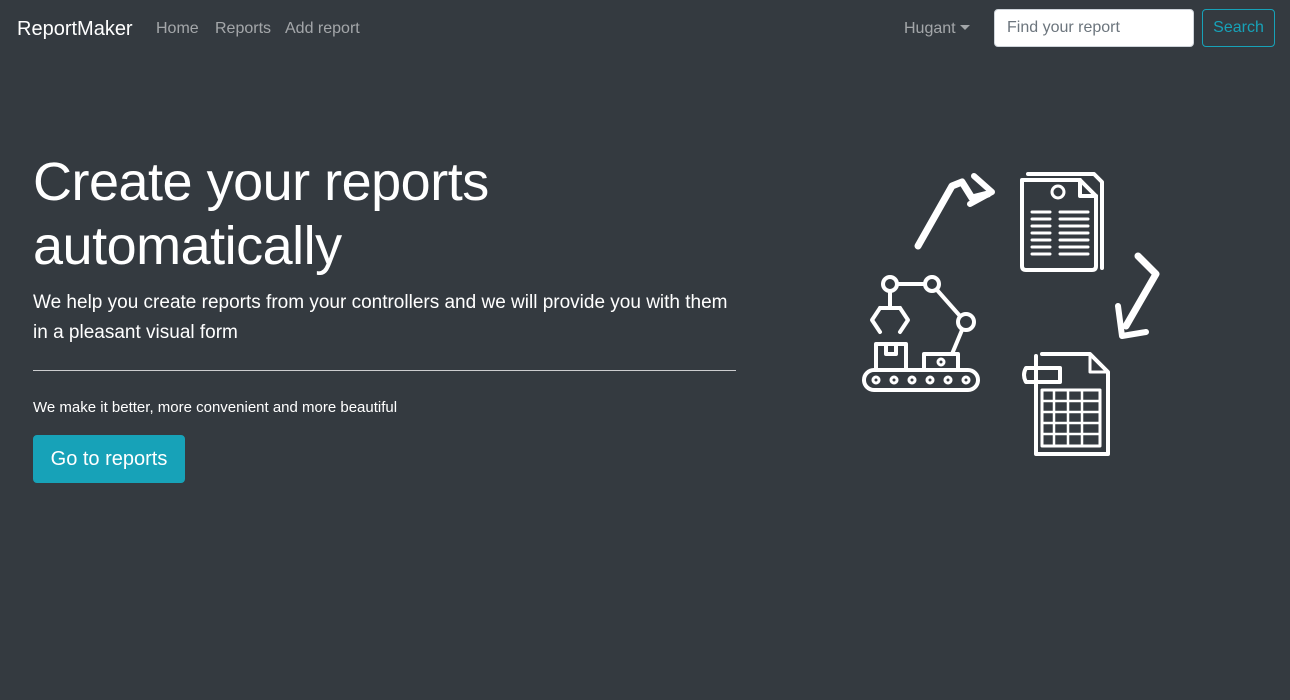  I want to click on search-button: Search, so click(1238, 28).